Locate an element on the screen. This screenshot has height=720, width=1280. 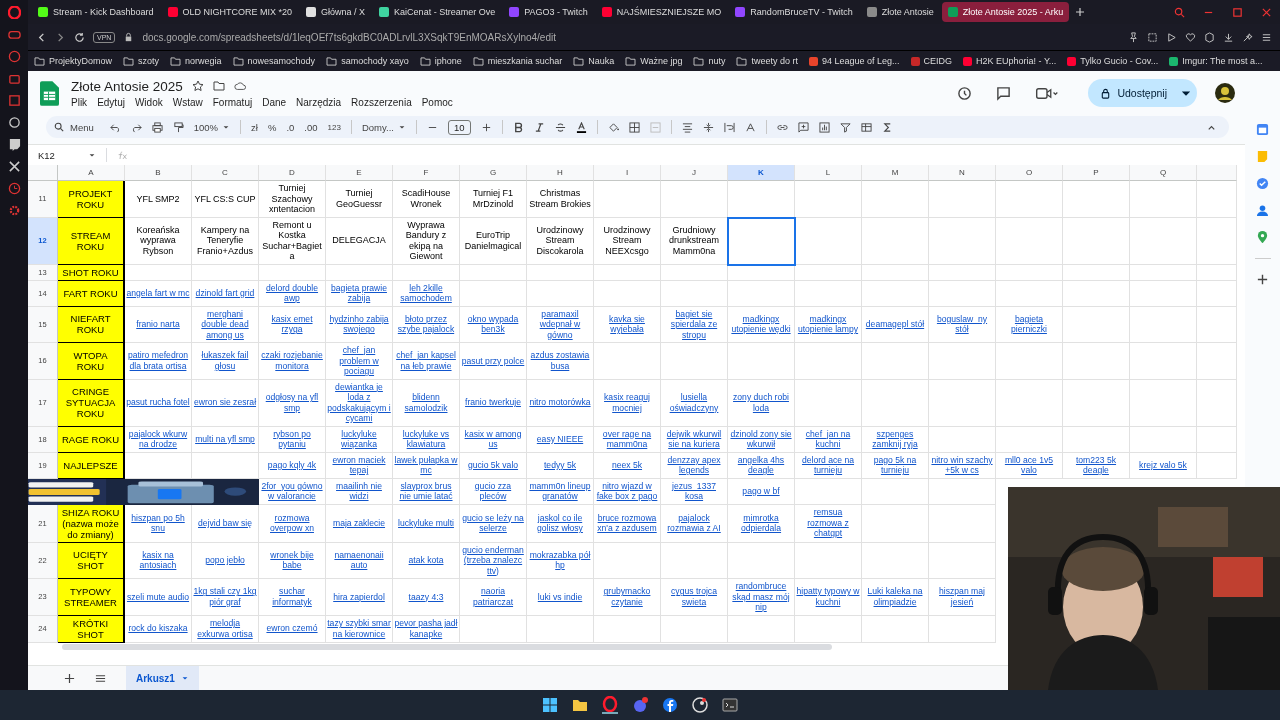
avatar is located at coordinates (1225, 93).